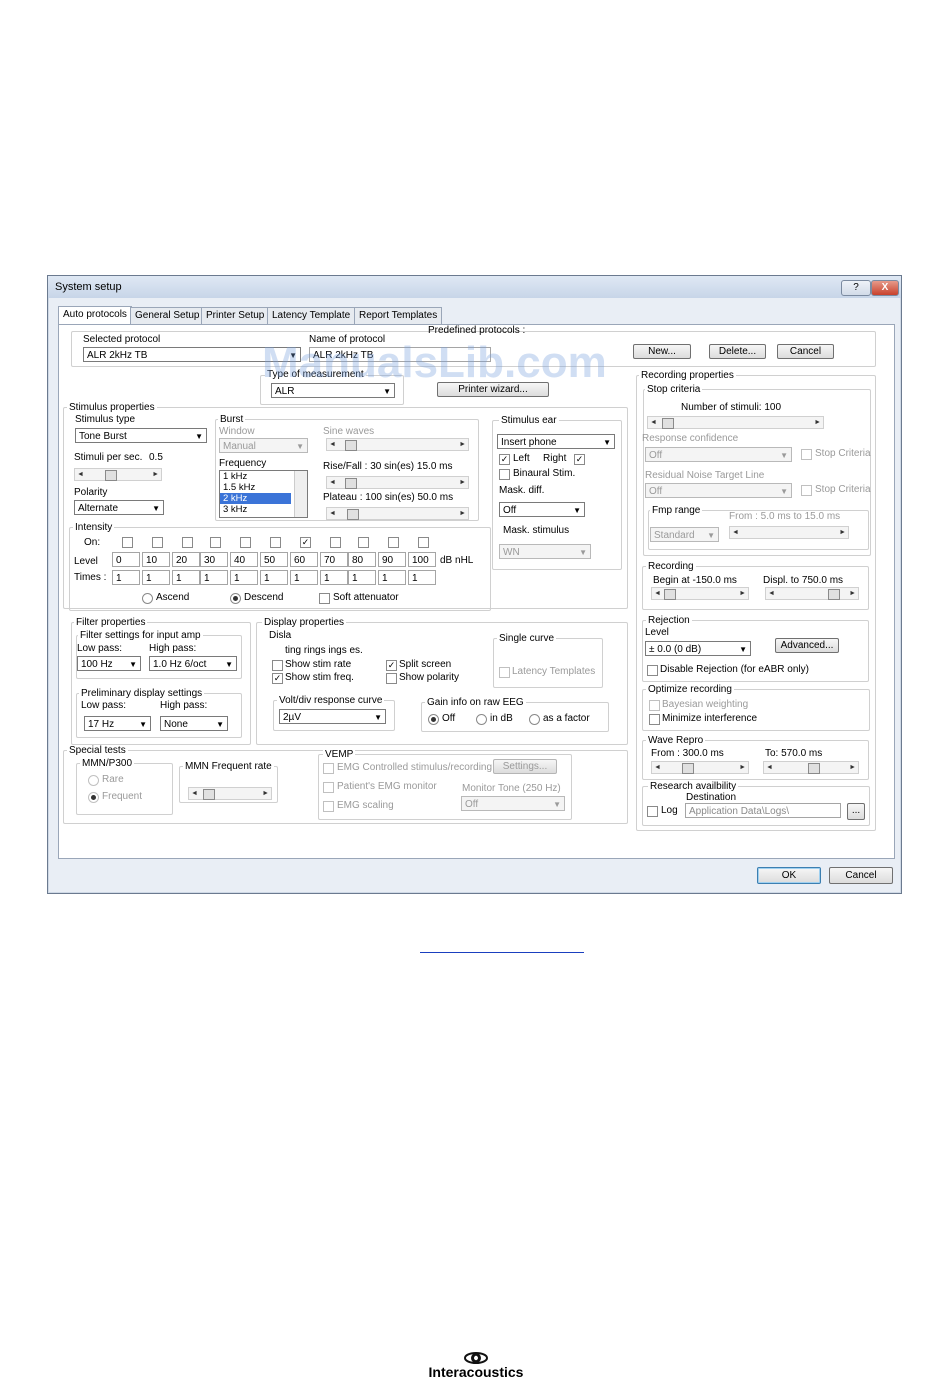 The image size is (950, 1387). What do you see at coordinates (230, 793) in the screenshot?
I see `mmn-rate-slider: ◄ ►` at bounding box center [230, 793].